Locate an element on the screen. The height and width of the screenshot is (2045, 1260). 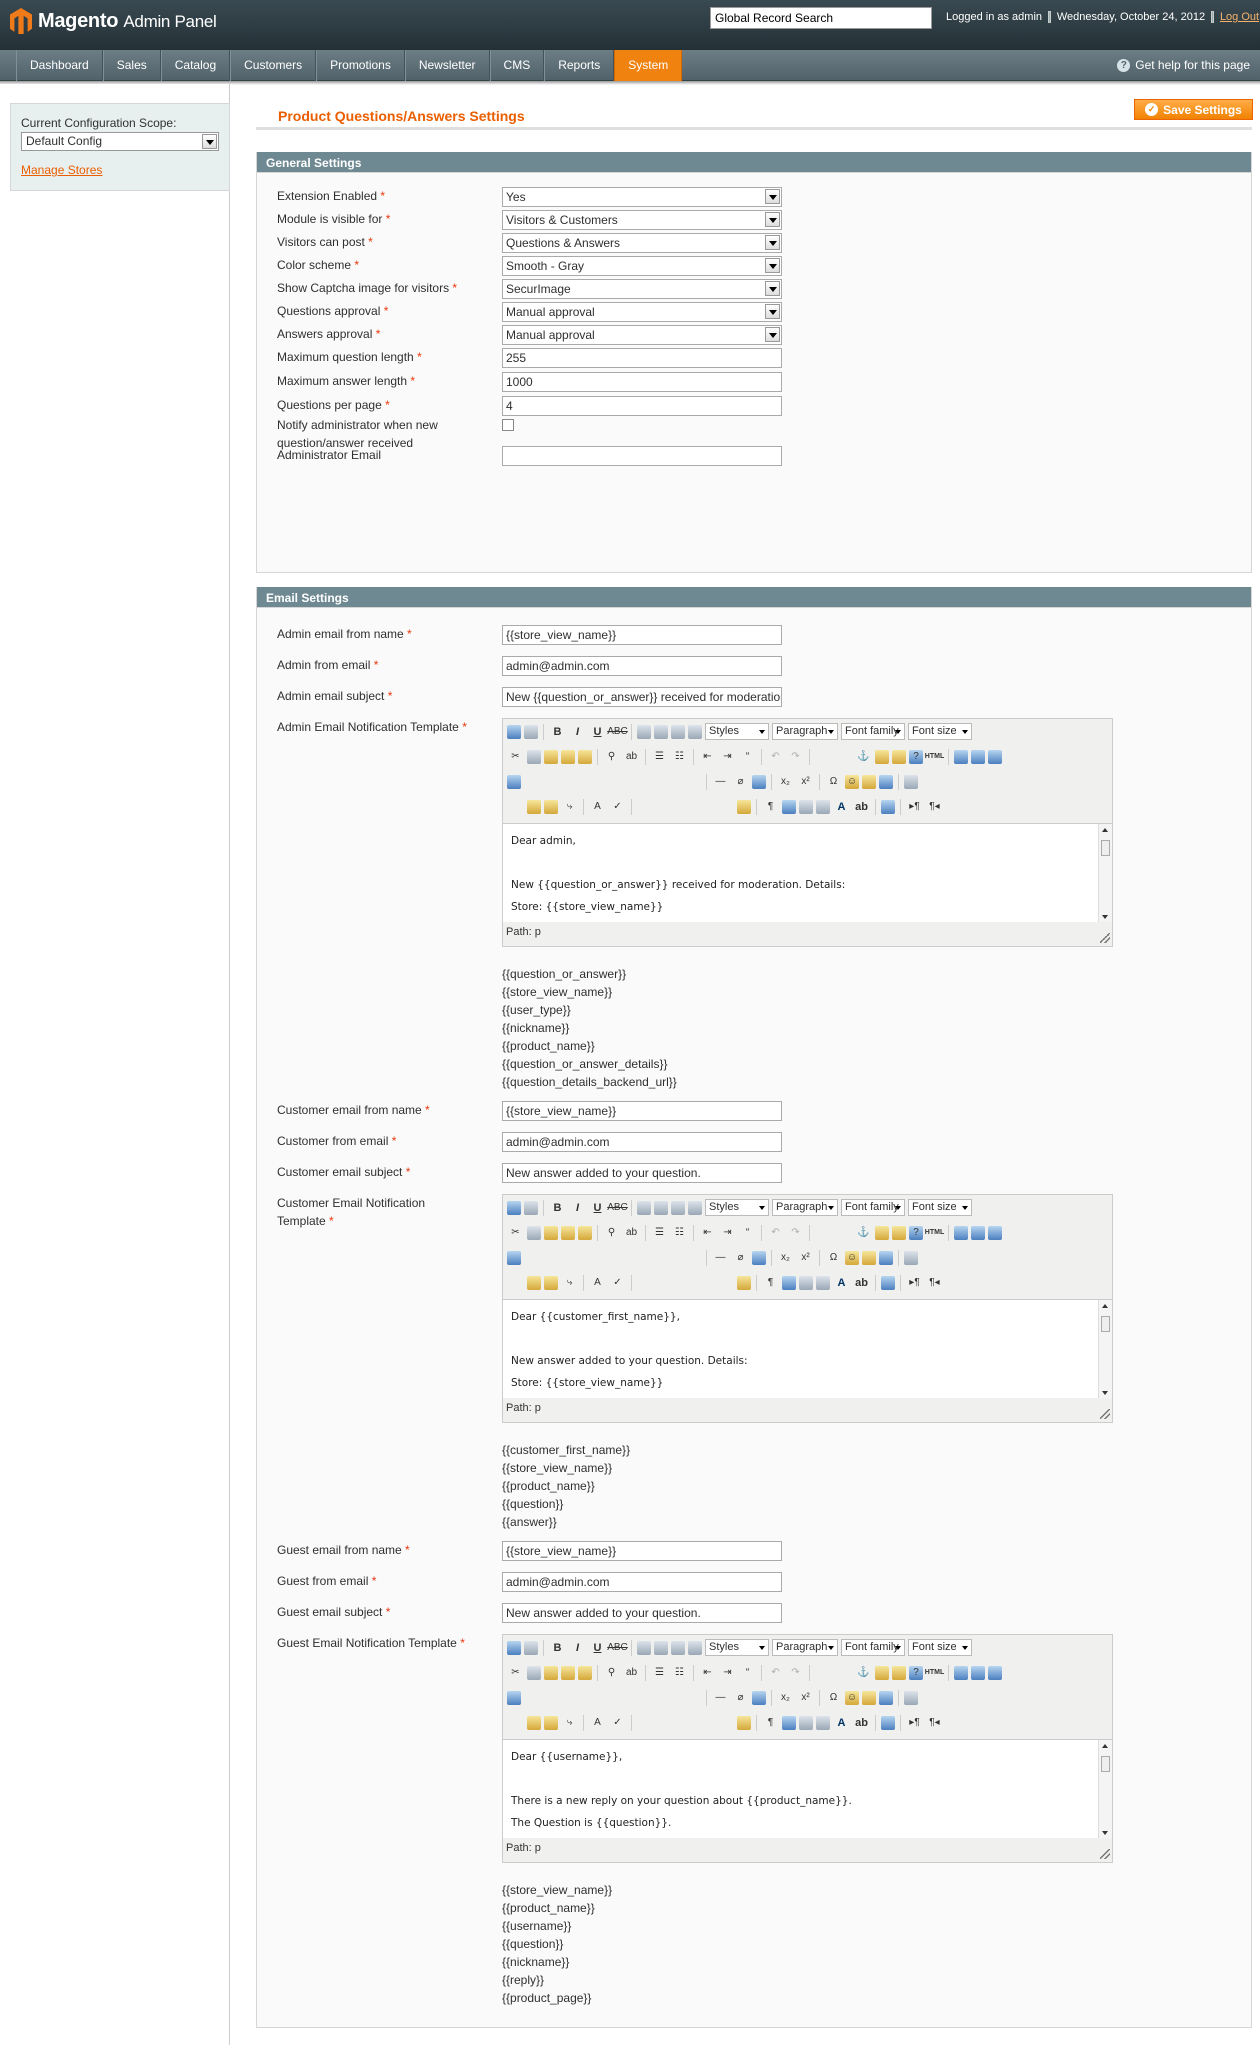
forecolor-icon: A is located at coordinates (841, 1722).